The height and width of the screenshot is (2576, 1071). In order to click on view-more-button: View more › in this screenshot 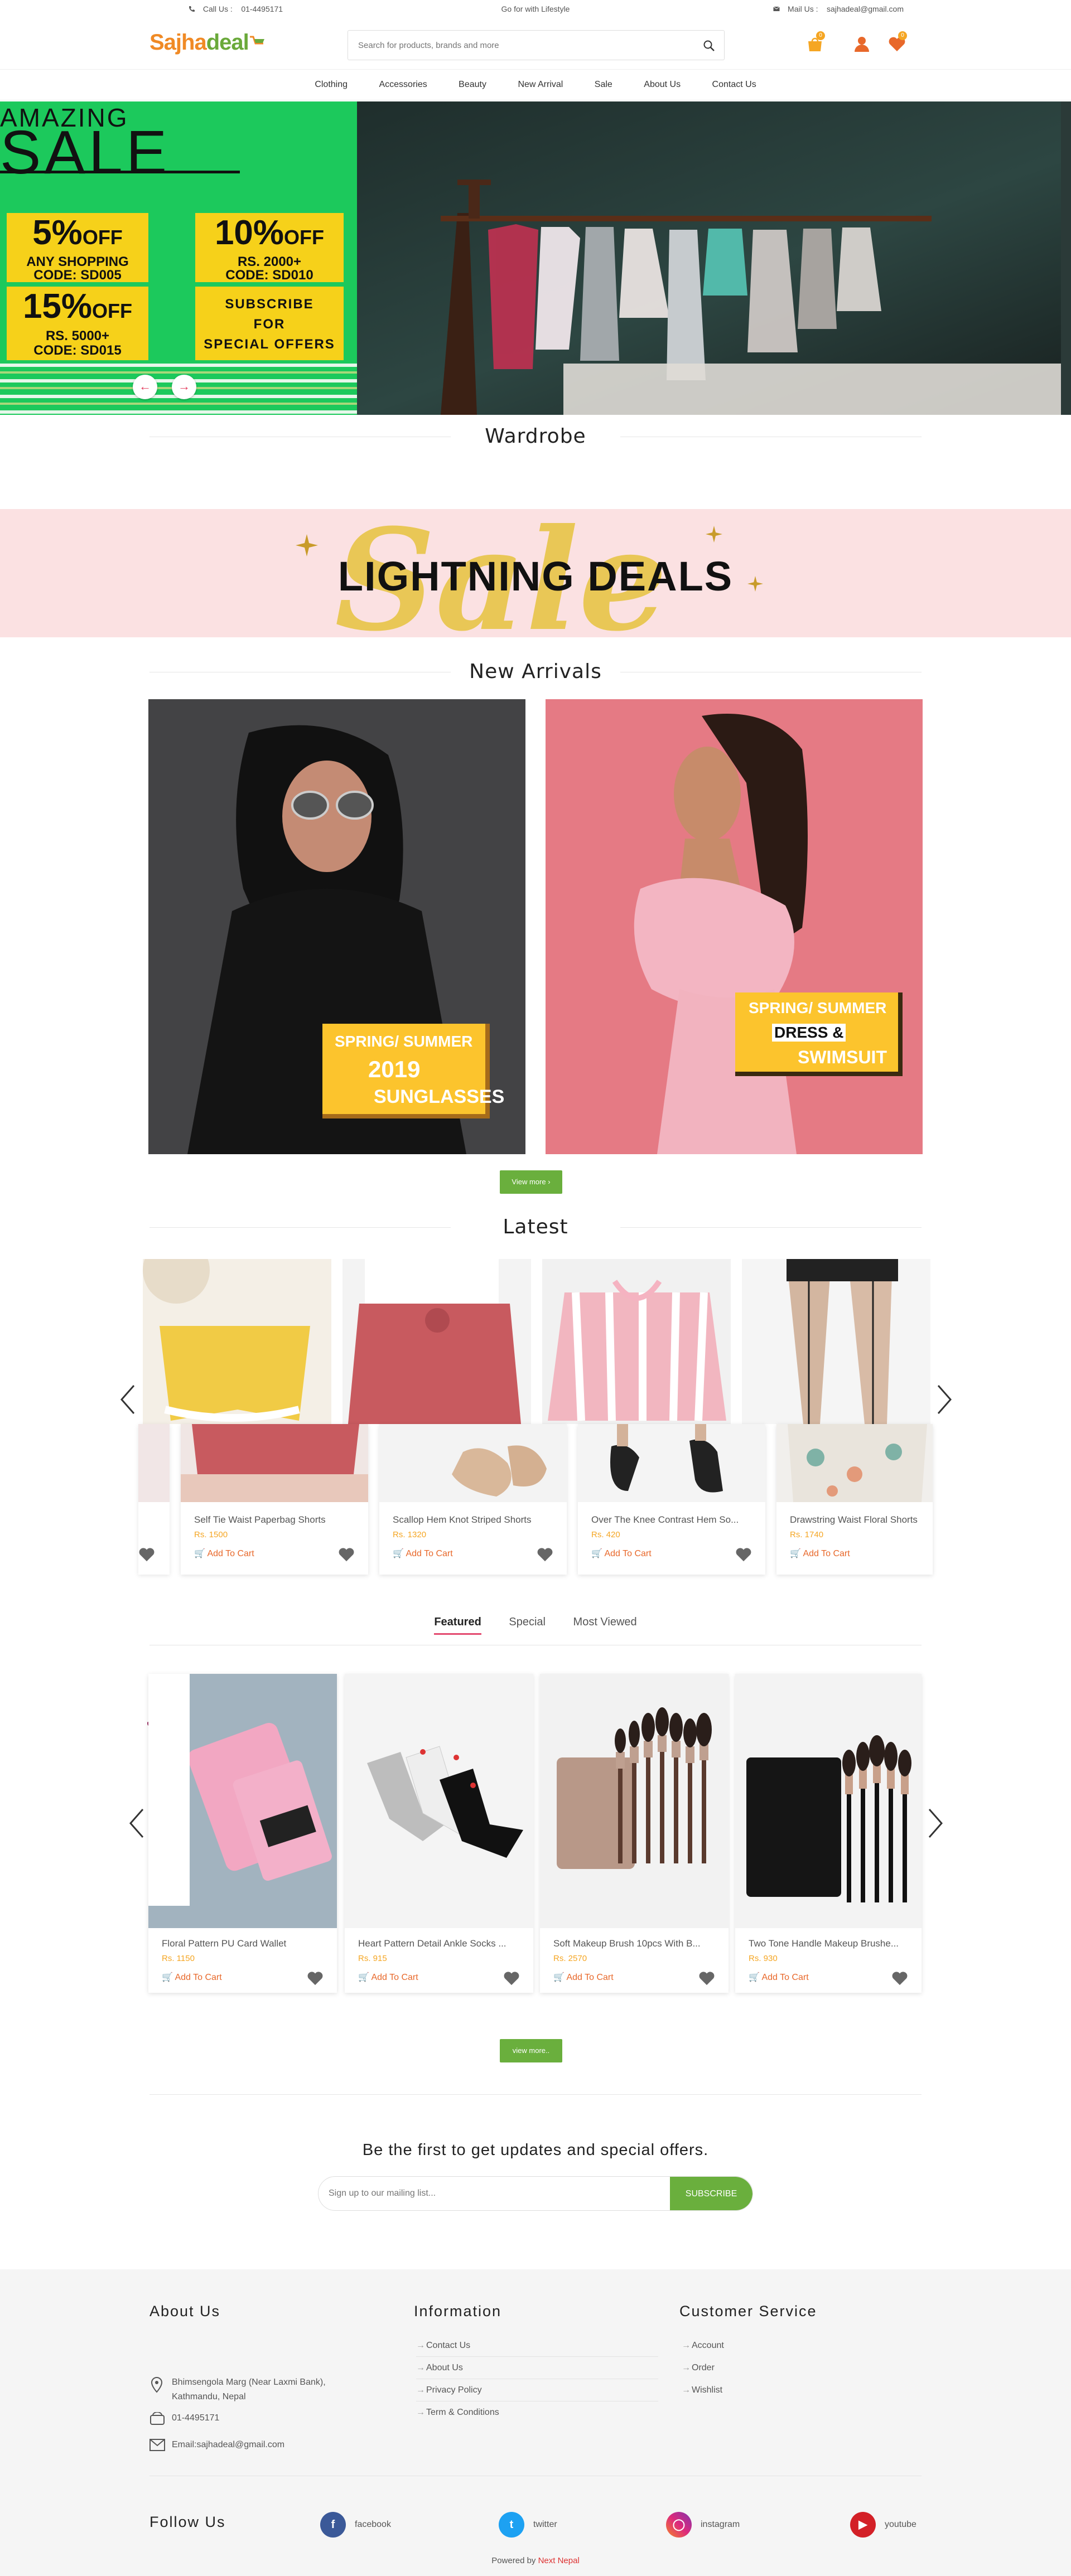, I will do `click(531, 1182)`.